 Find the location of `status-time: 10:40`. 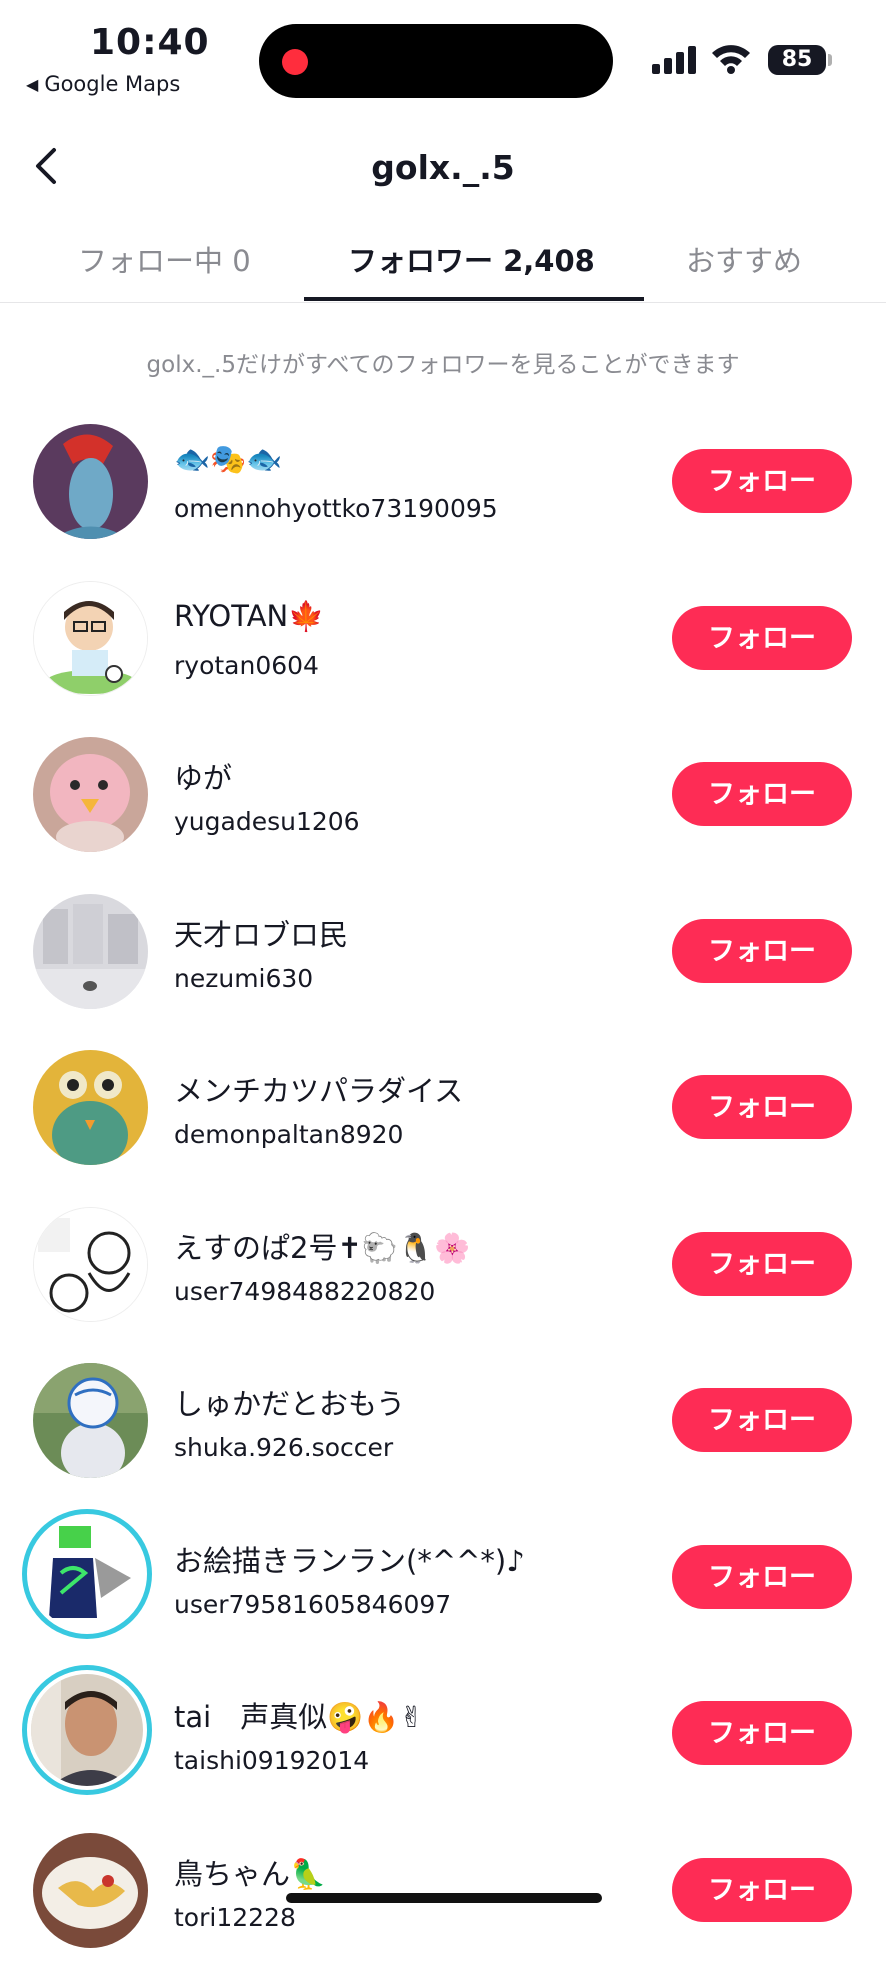

status-time: 10:40 is located at coordinates (150, 42).